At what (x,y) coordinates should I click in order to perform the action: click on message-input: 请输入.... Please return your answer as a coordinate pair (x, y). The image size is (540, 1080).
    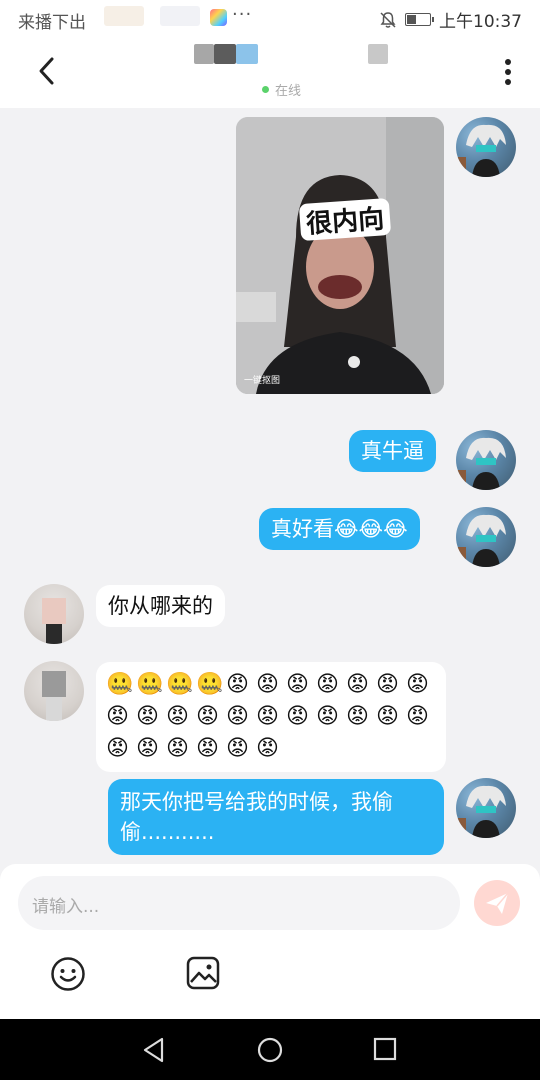
    Looking at the image, I should click on (239, 903).